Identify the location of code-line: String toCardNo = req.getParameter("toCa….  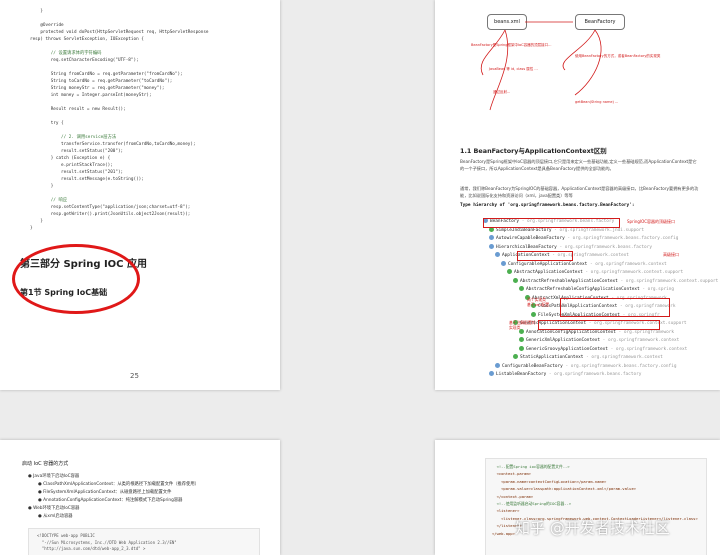
(101, 81).